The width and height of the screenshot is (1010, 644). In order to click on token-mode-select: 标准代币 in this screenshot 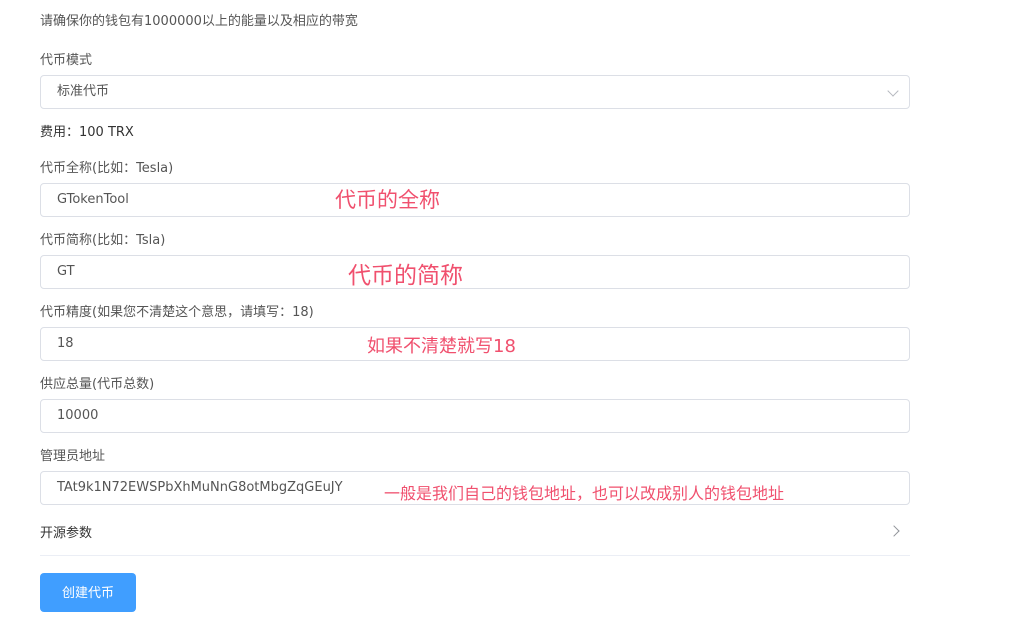, I will do `click(475, 92)`.